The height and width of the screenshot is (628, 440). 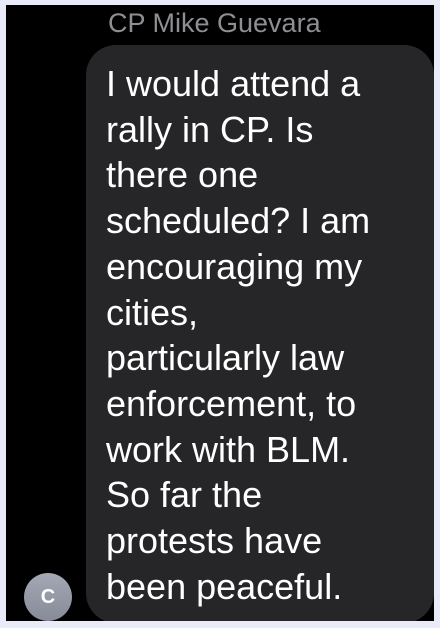 I want to click on sender-name: CP Mike Guevara, so click(x=214, y=23).